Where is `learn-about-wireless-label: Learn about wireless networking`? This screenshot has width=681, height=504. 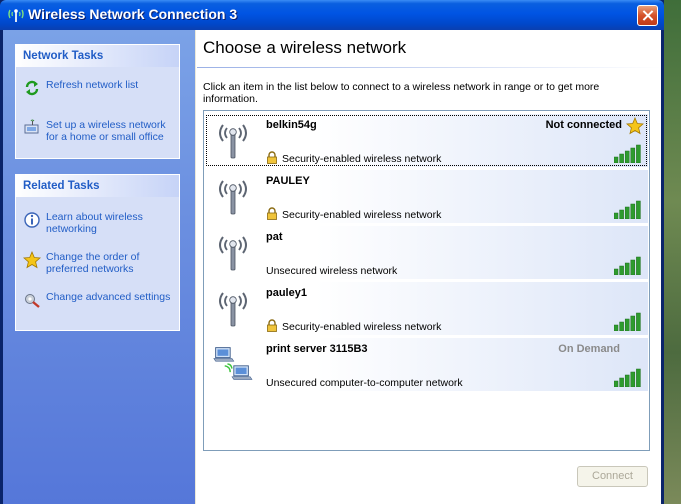
learn-about-wireless-label: Learn about wireless networking is located at coordinates (94, 223).